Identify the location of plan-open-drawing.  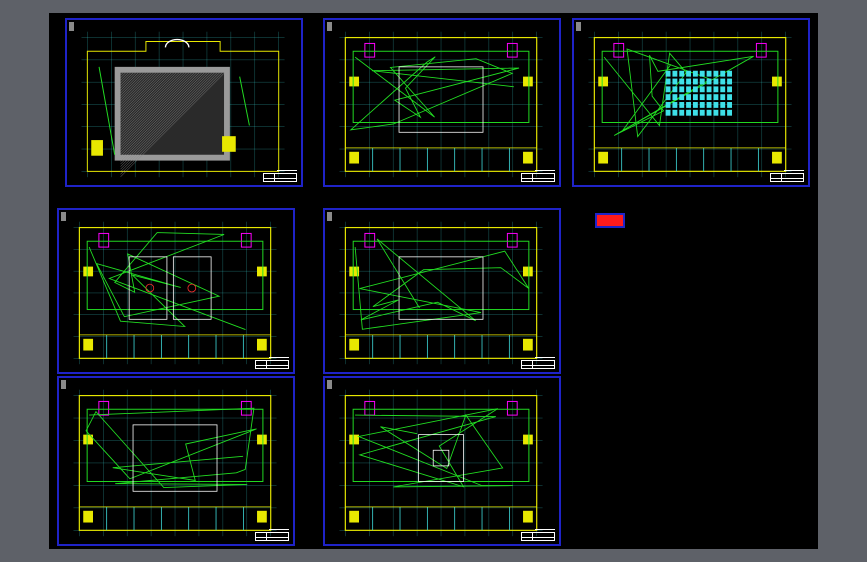
(441, 293).